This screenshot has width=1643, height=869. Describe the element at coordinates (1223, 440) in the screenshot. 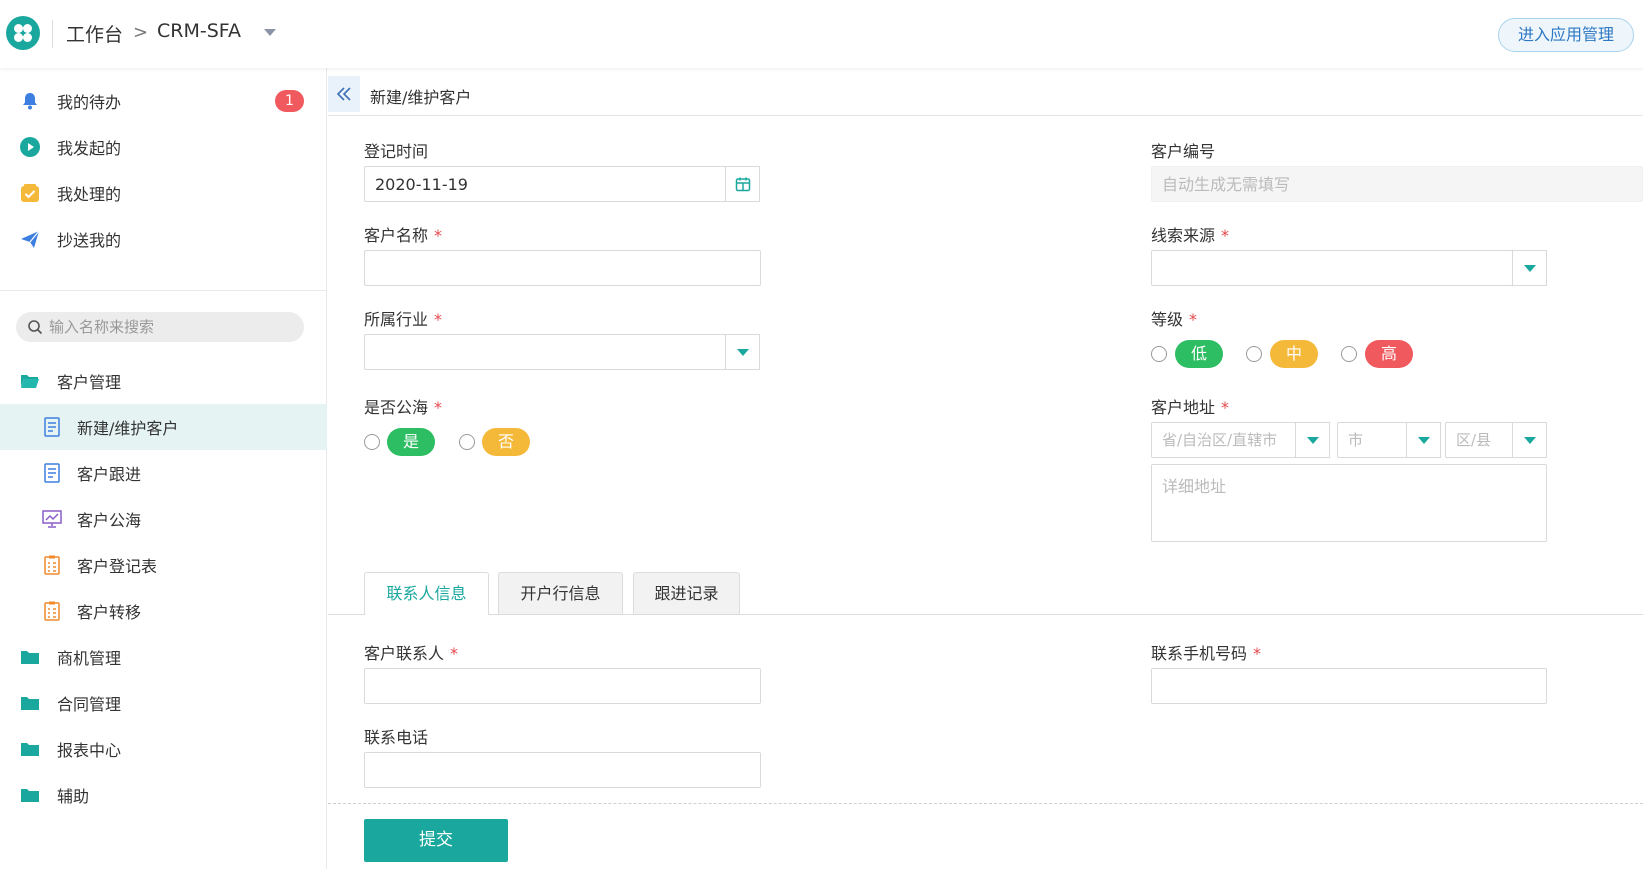

I see `province-select` at that location.